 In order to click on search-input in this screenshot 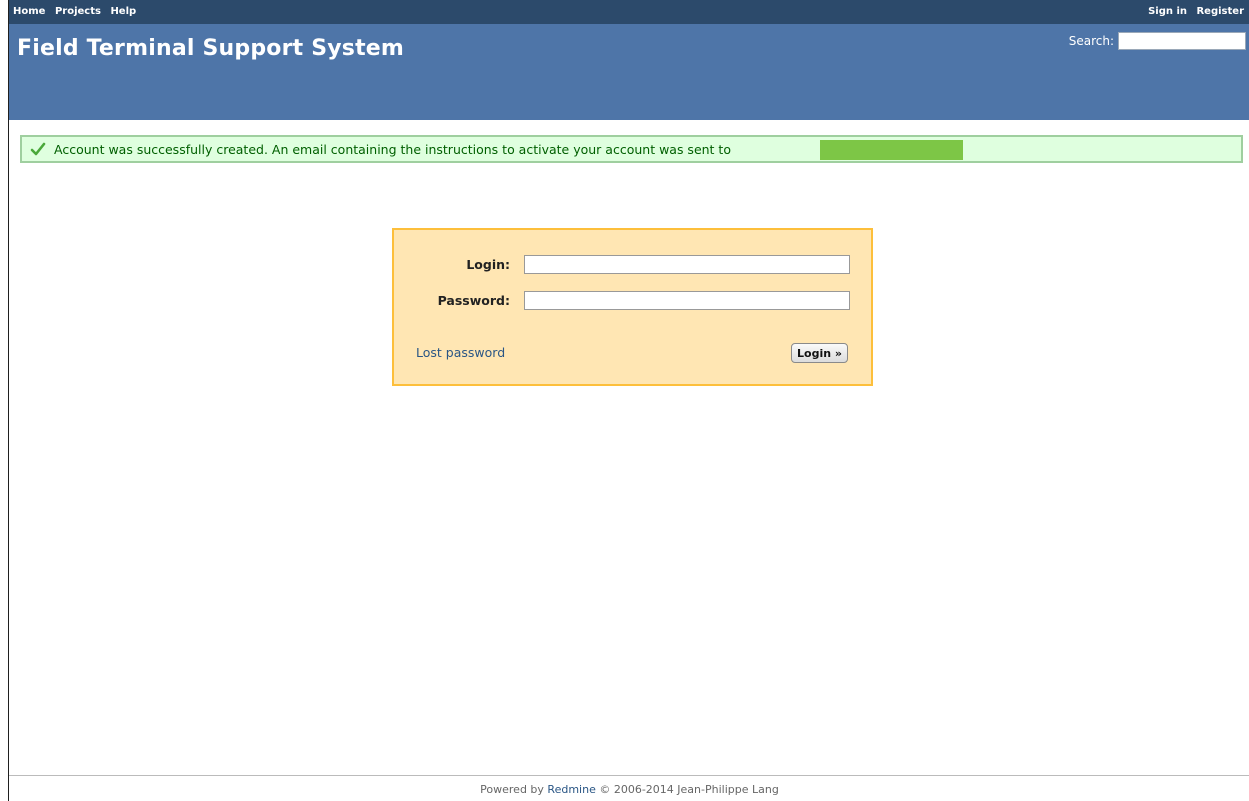, I will do `click(1182, 41)`.